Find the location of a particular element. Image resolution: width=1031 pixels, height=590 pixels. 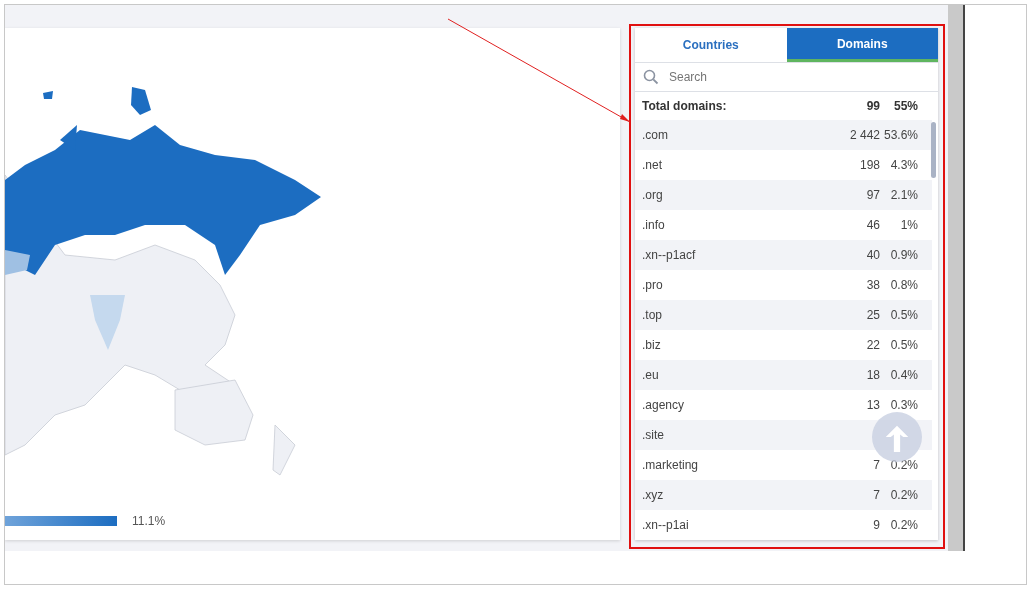

domain-name: .pro is located at coordinates (653, 285).